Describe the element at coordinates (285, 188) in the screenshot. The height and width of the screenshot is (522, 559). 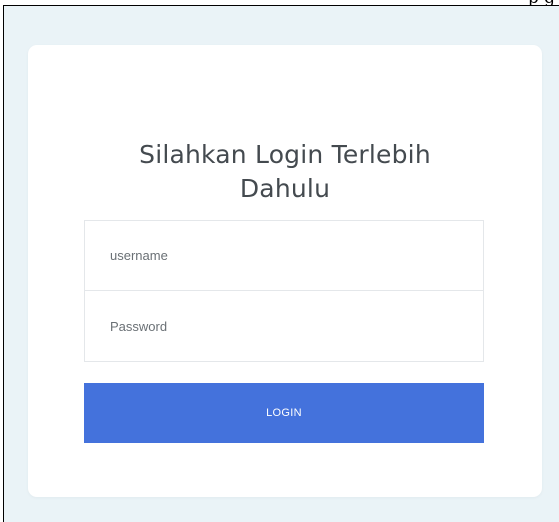
I see `login-title-line-2: Dahulu` at that location.